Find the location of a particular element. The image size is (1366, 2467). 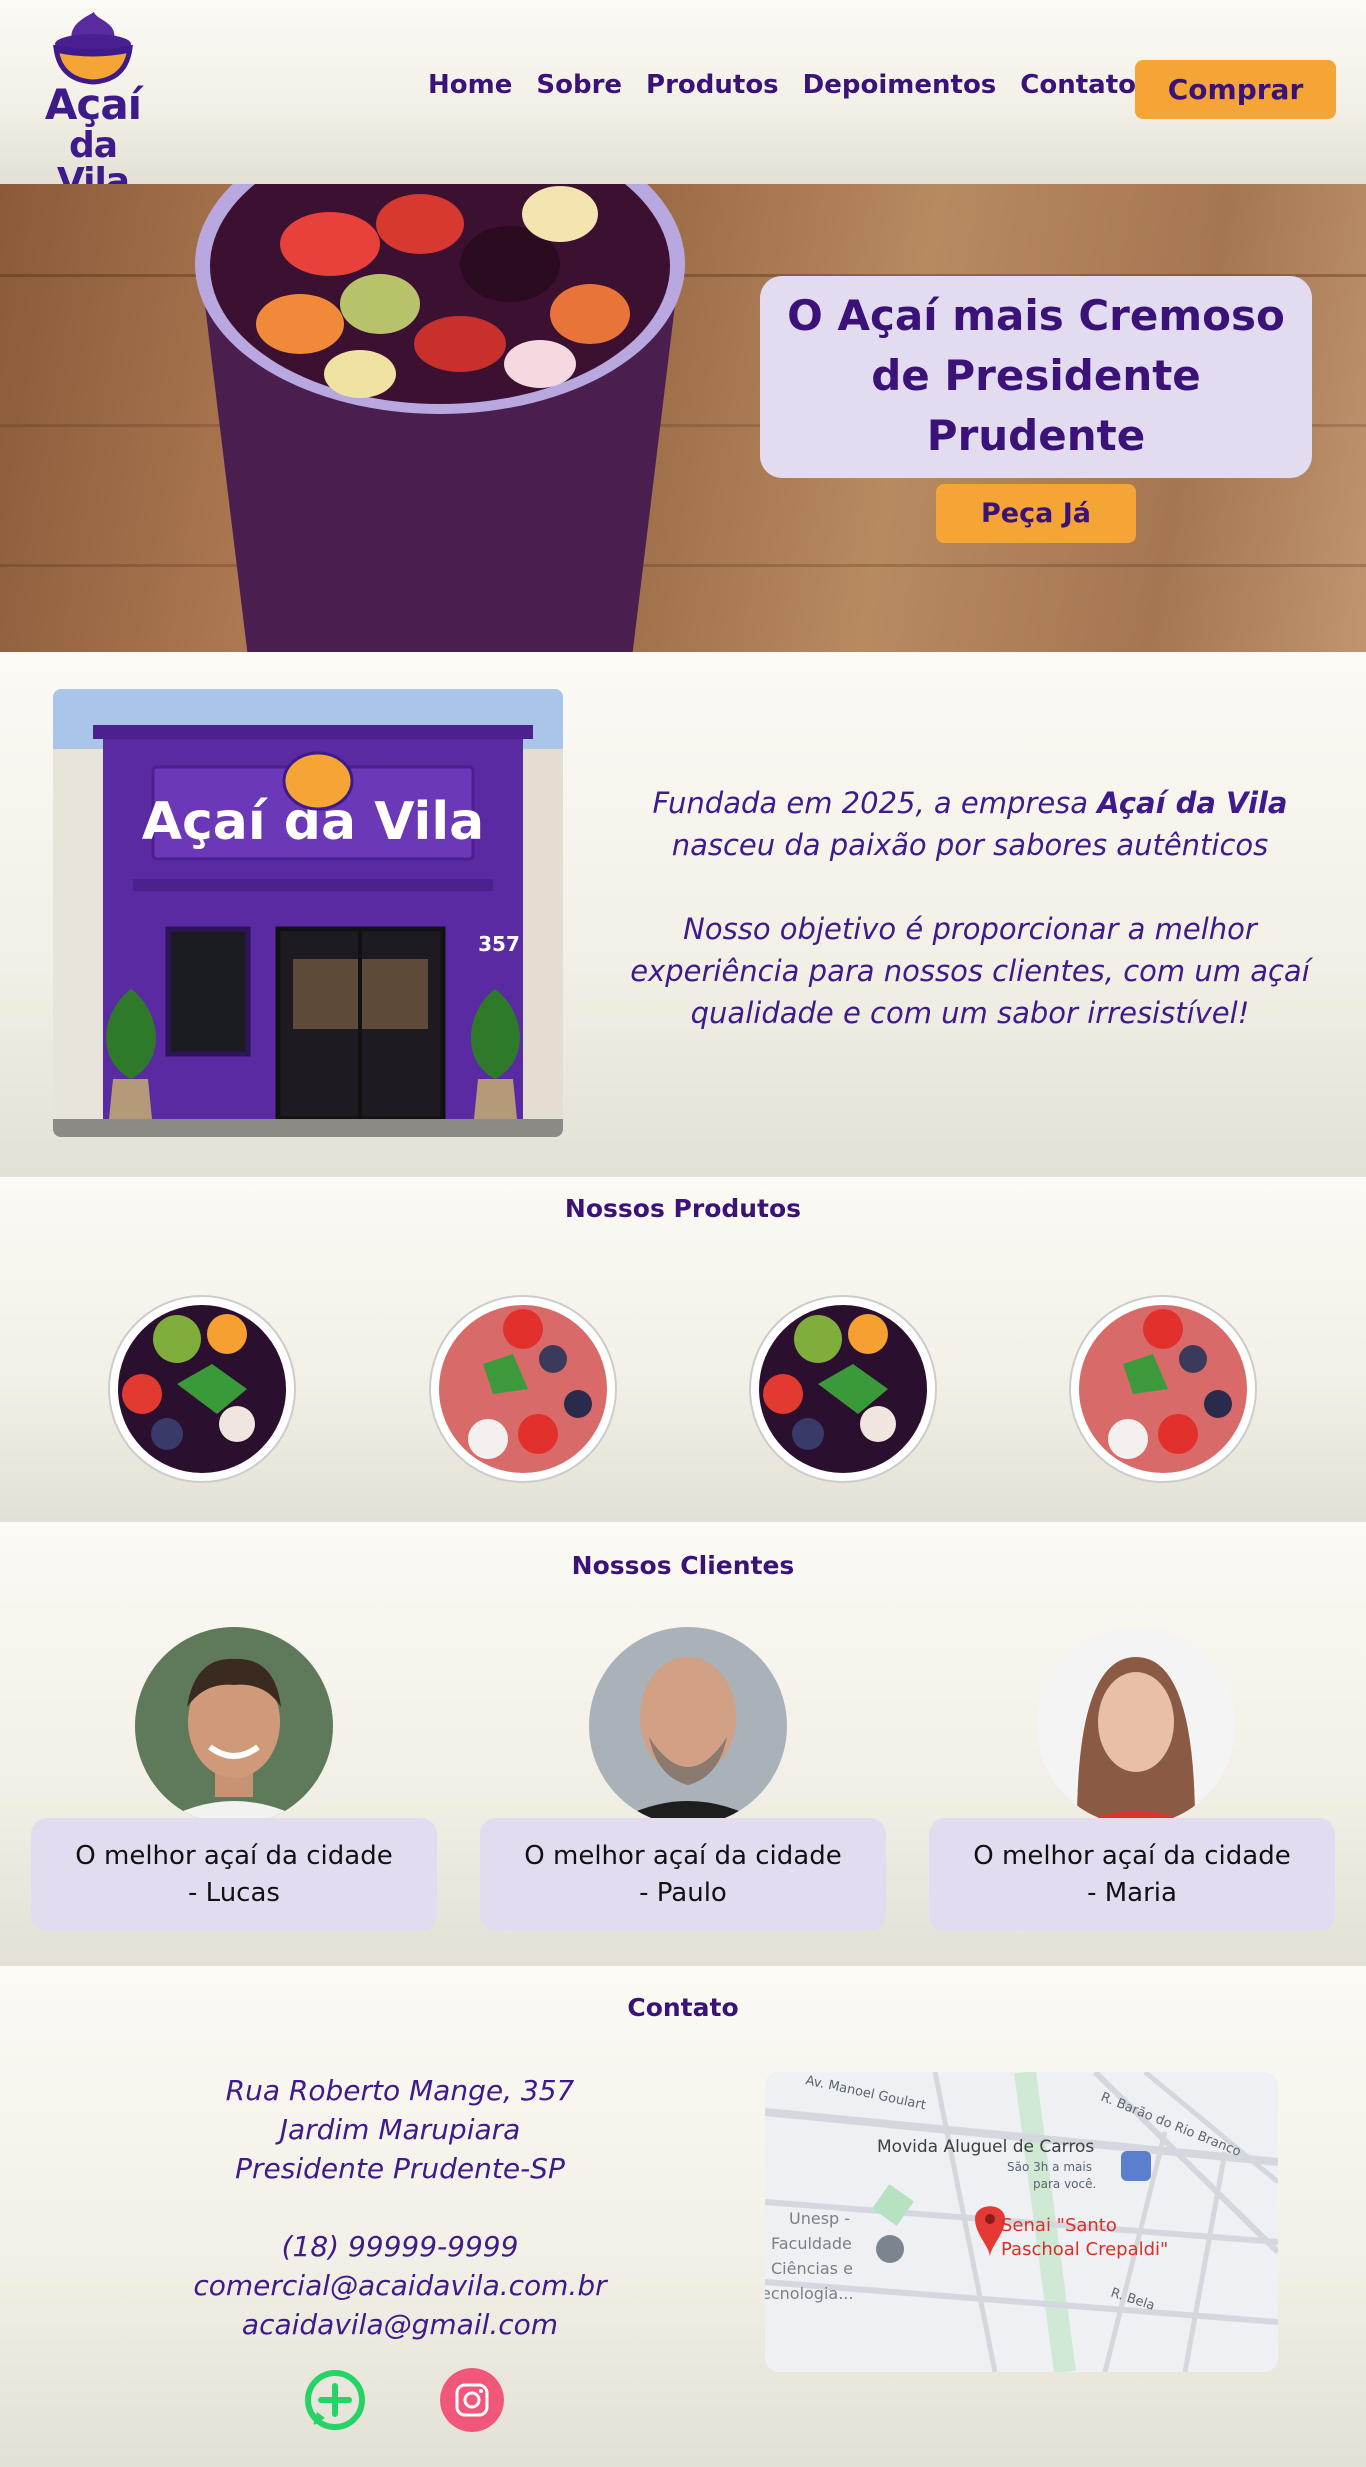

school-icon is located at coordinates (890, 2249).